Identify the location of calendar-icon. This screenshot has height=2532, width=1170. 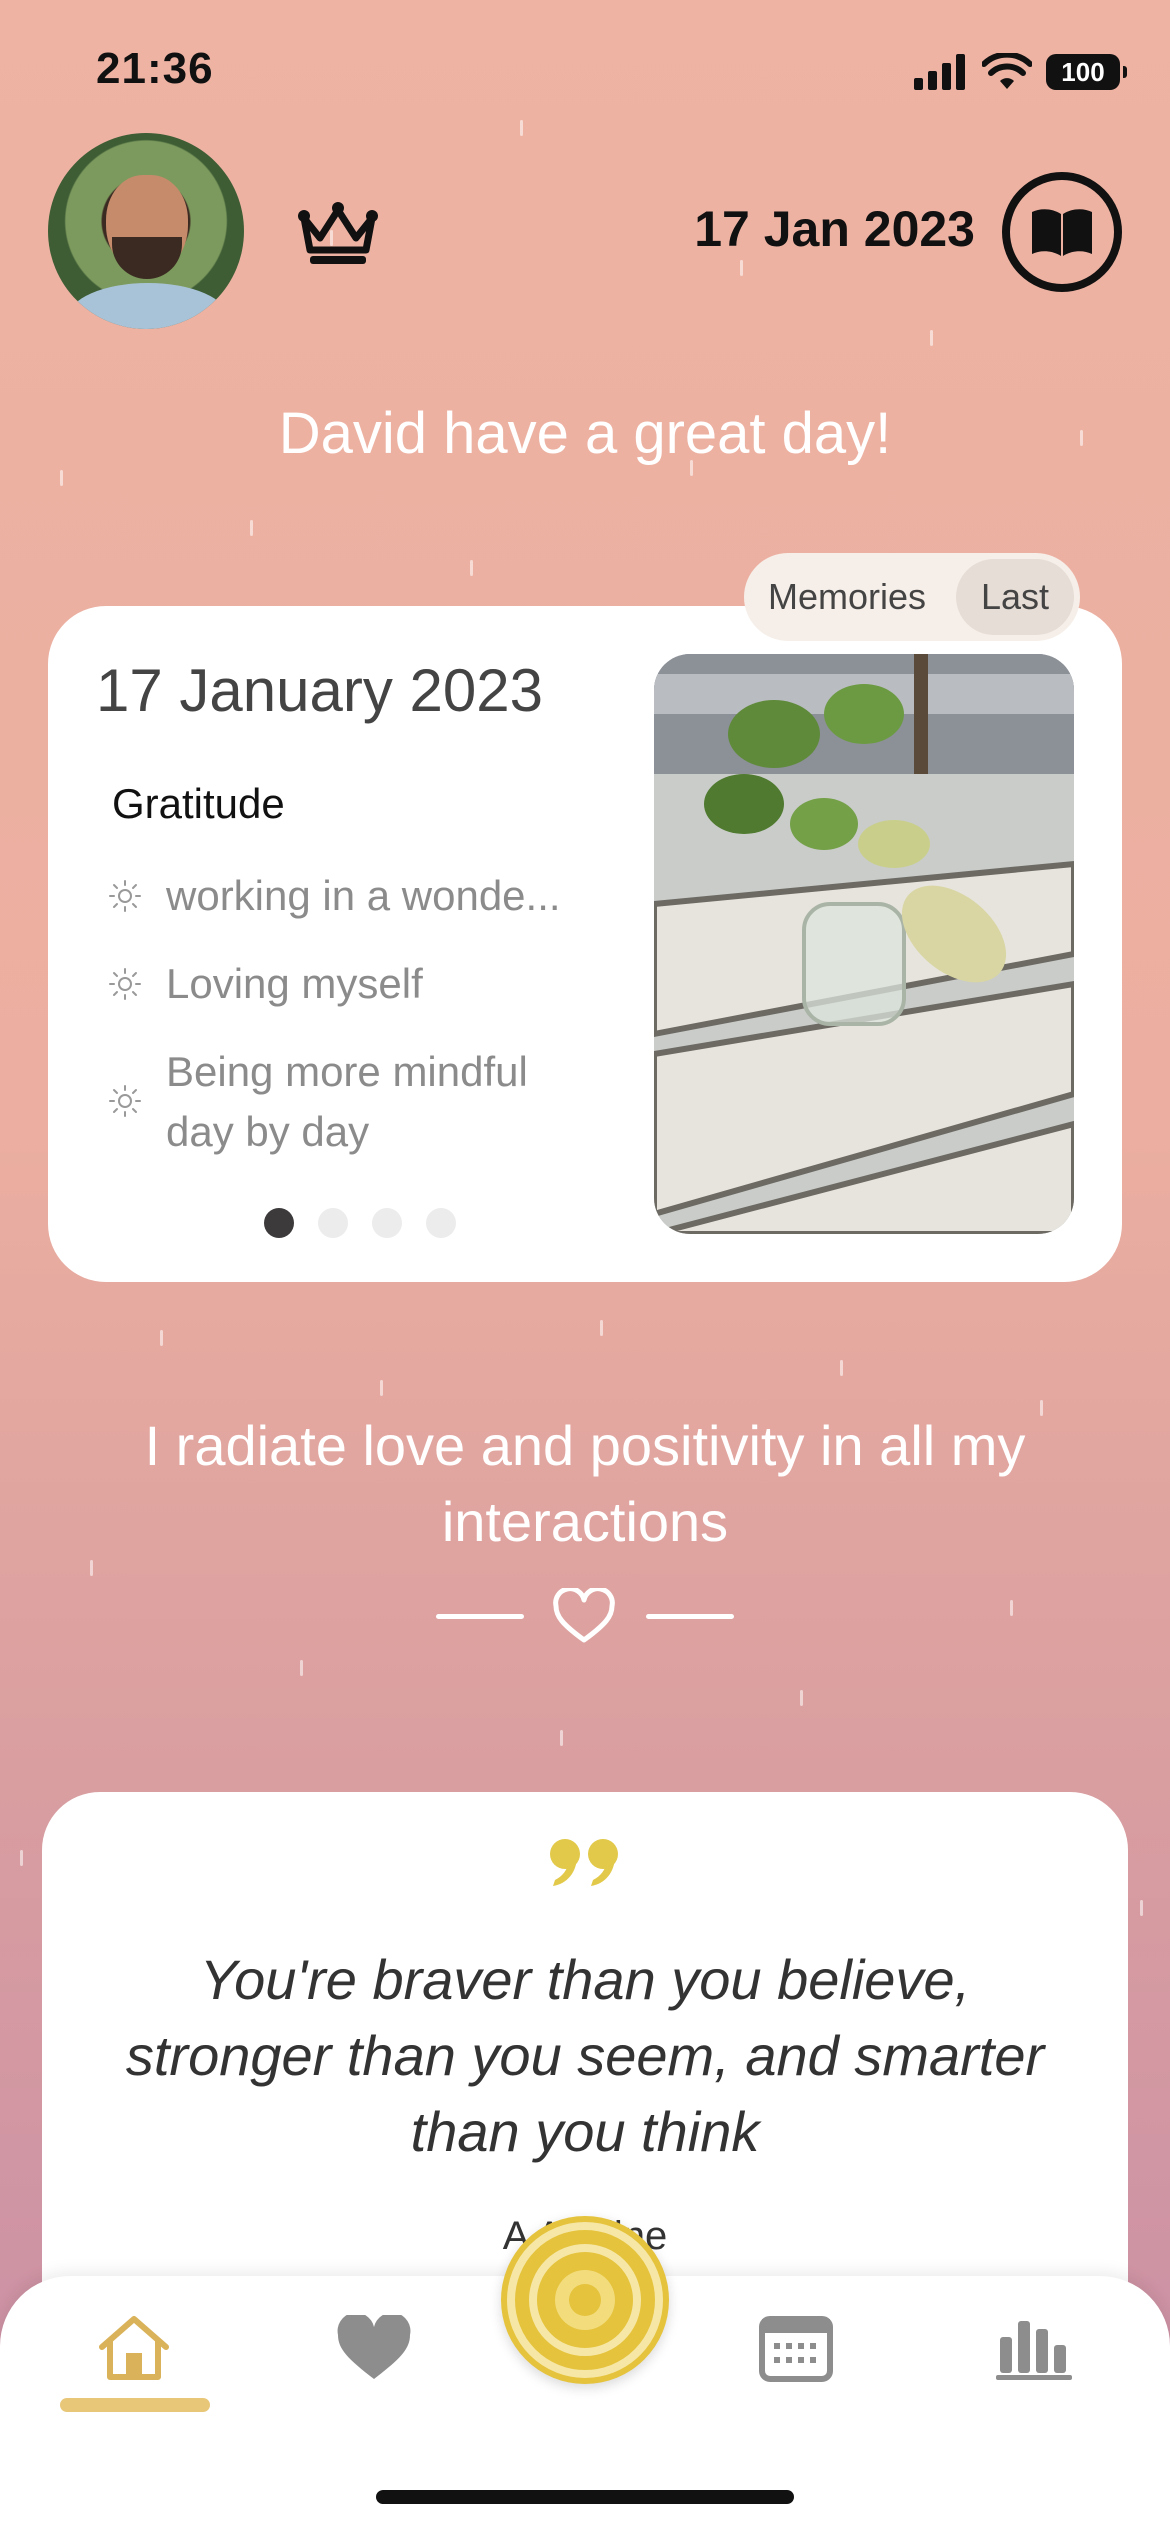
(796, 2349).